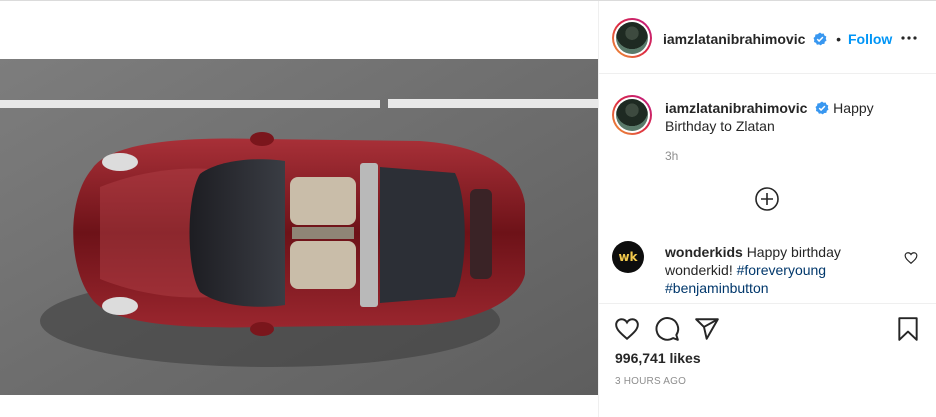 The image size is (936, 417). What do you see at coordinates (650, 381) in the screenshot?
I see `post-timestamp: 3 hours ago` at bounding box center [650, 381].